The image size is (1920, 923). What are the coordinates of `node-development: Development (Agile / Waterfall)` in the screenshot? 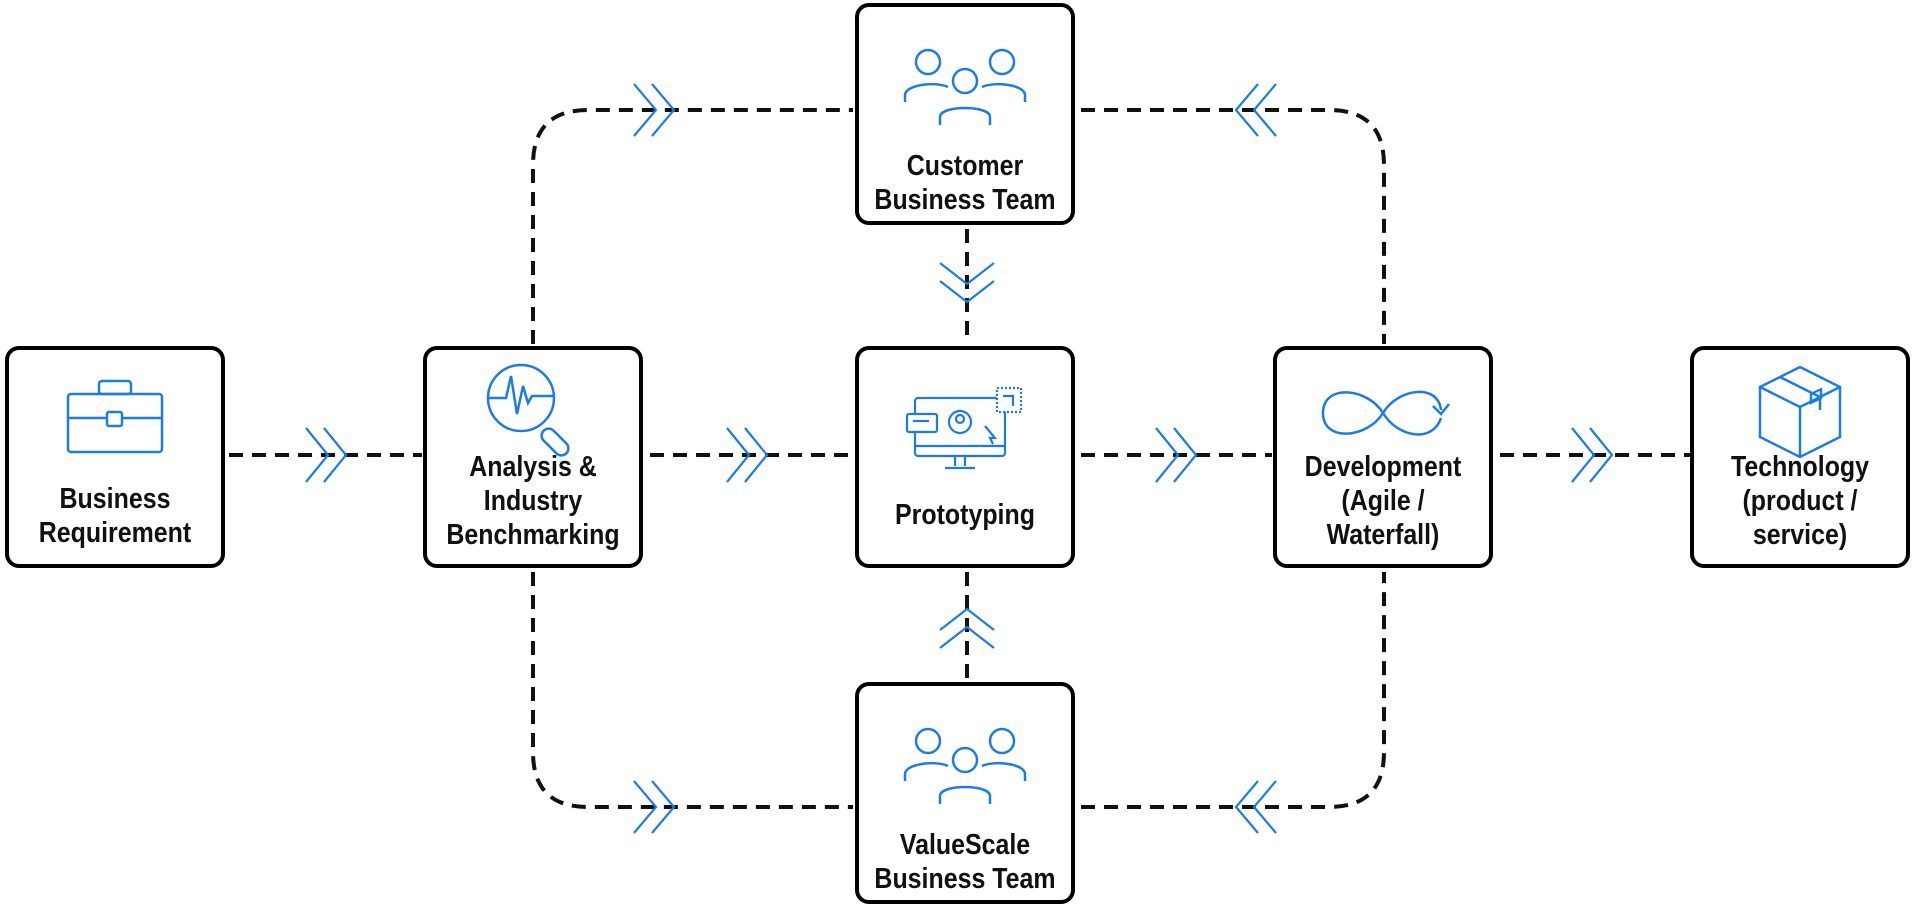 It's located at (1383, 457).